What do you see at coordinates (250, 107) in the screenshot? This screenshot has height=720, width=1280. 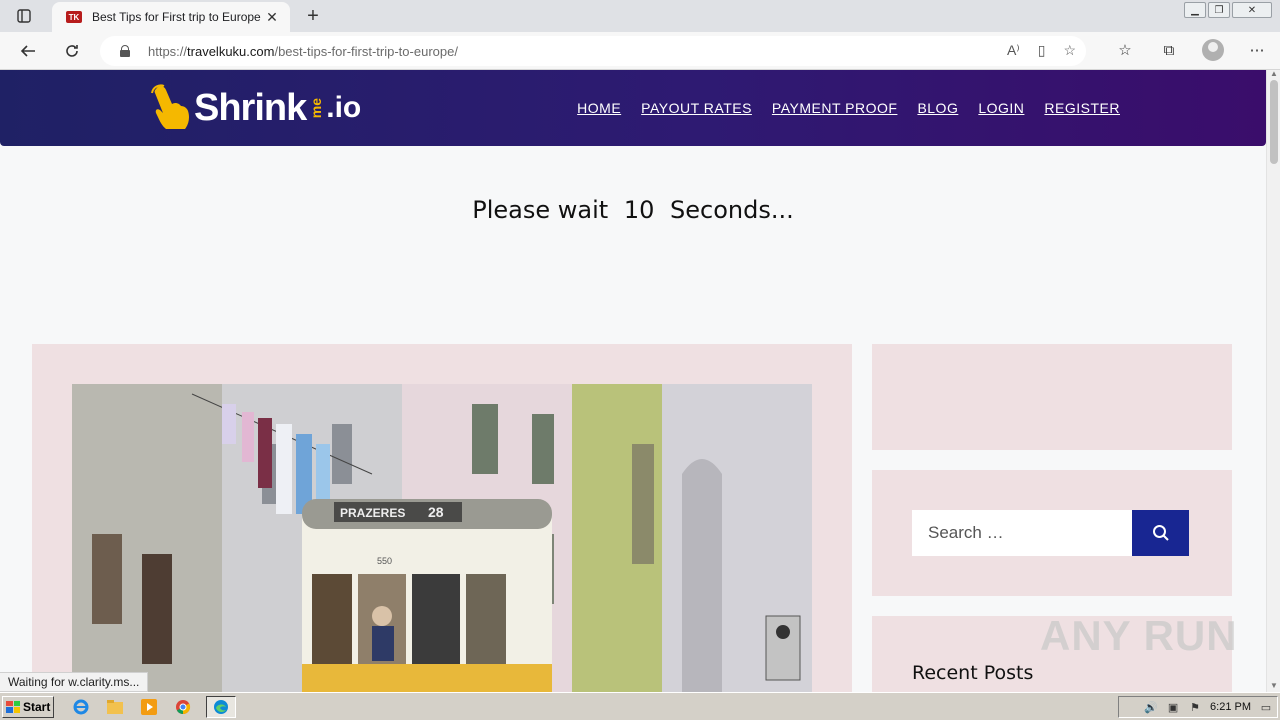 I see `logo-shrink-text: Shrink` at bounding box center [250, 107].